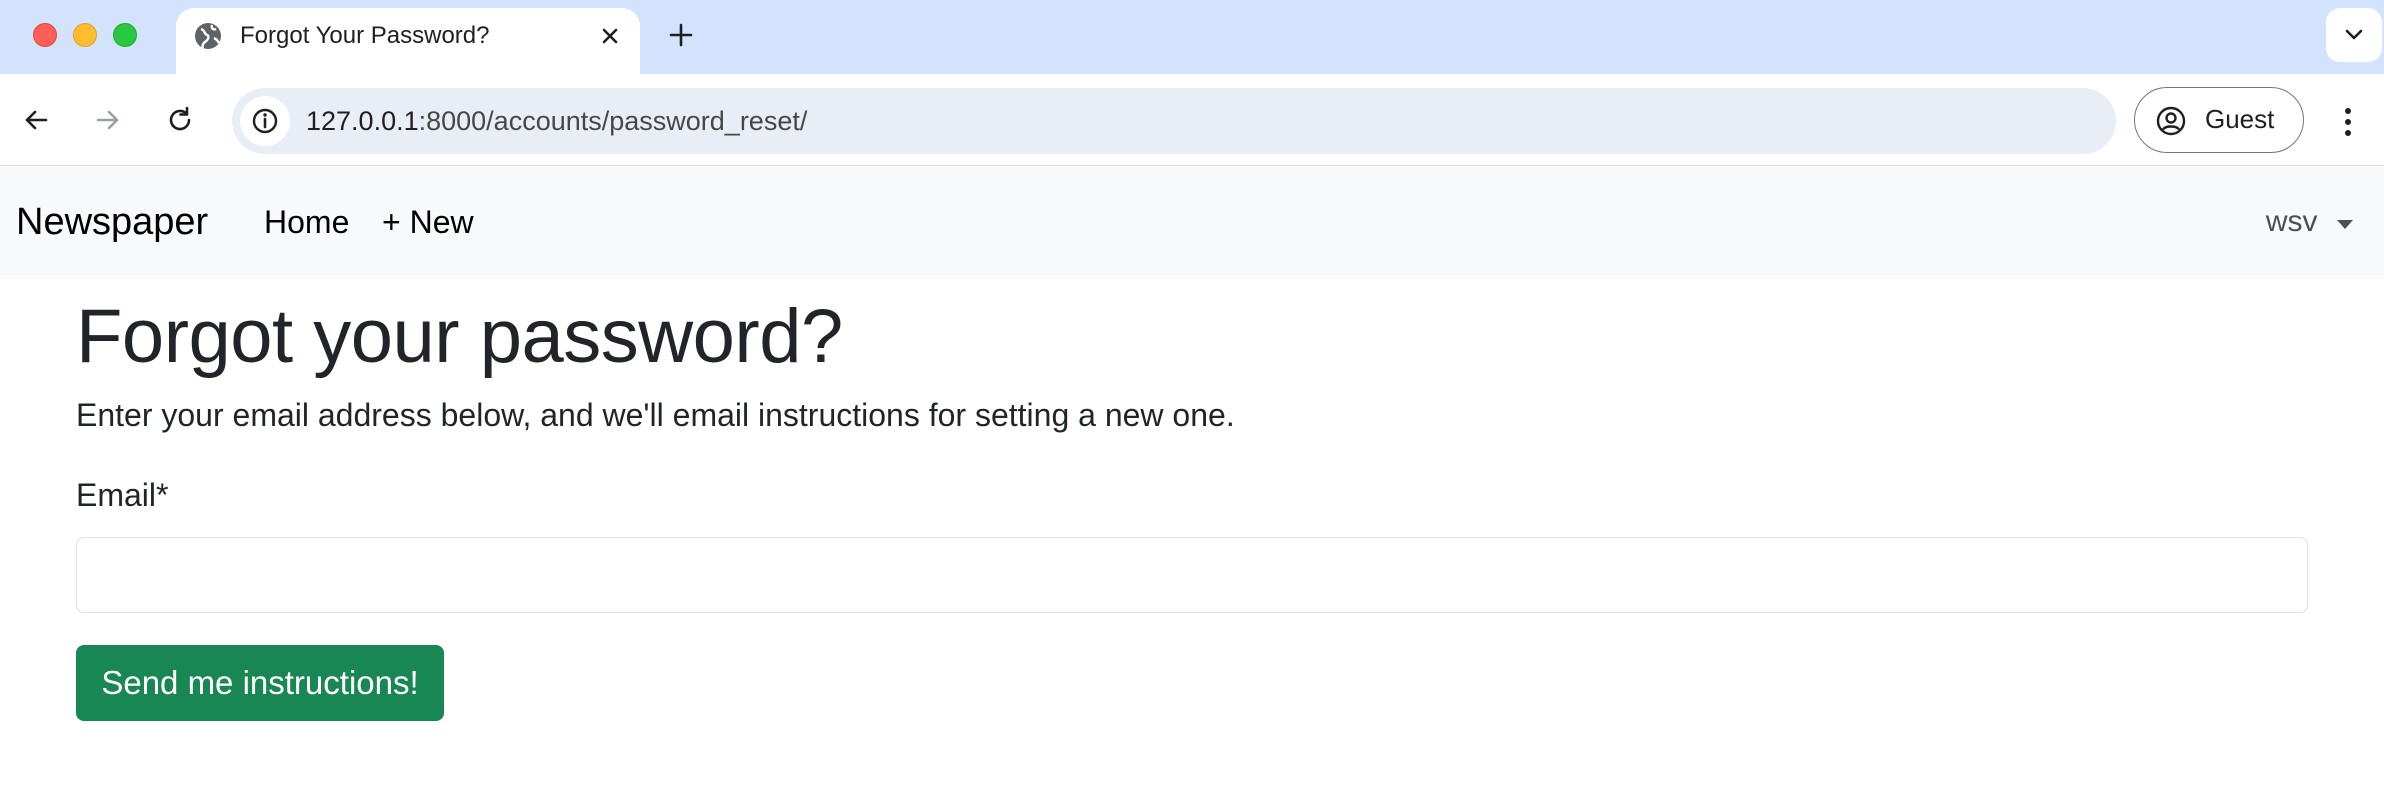 The height and width of the screenshot is (792, 2384). Describe the element at coordinates (2345, 225) in the screenshot. I see `caret-down-icon` at that location.